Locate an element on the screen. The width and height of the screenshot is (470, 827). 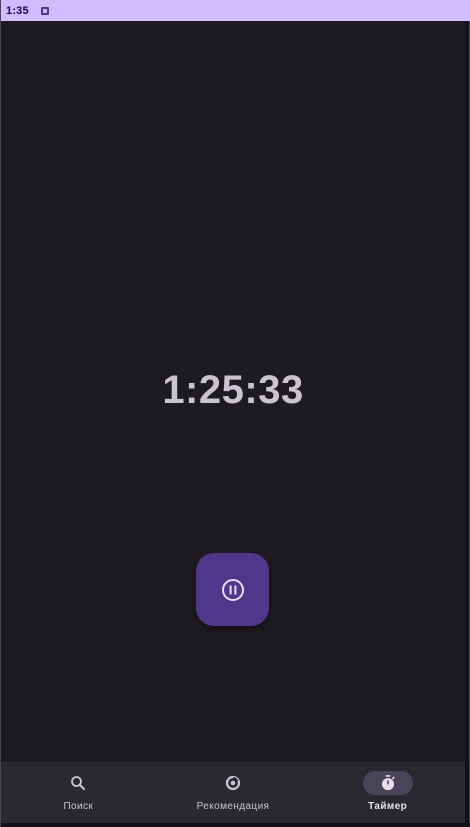
bottom-navigation: Поиск Рекомендация Таймер is located at coordinates (233, 792).